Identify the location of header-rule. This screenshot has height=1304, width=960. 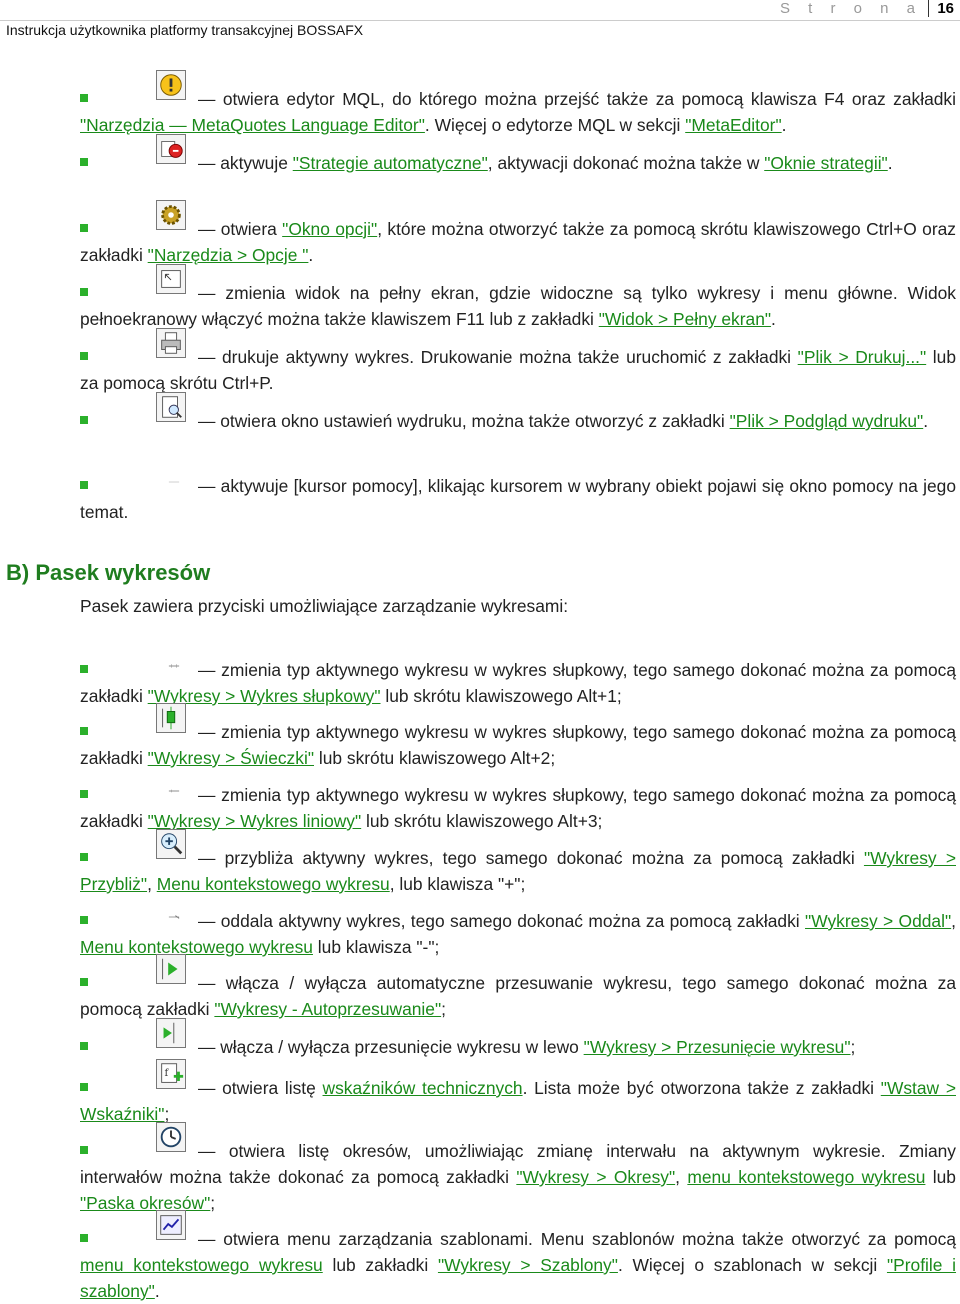
(480, 20).